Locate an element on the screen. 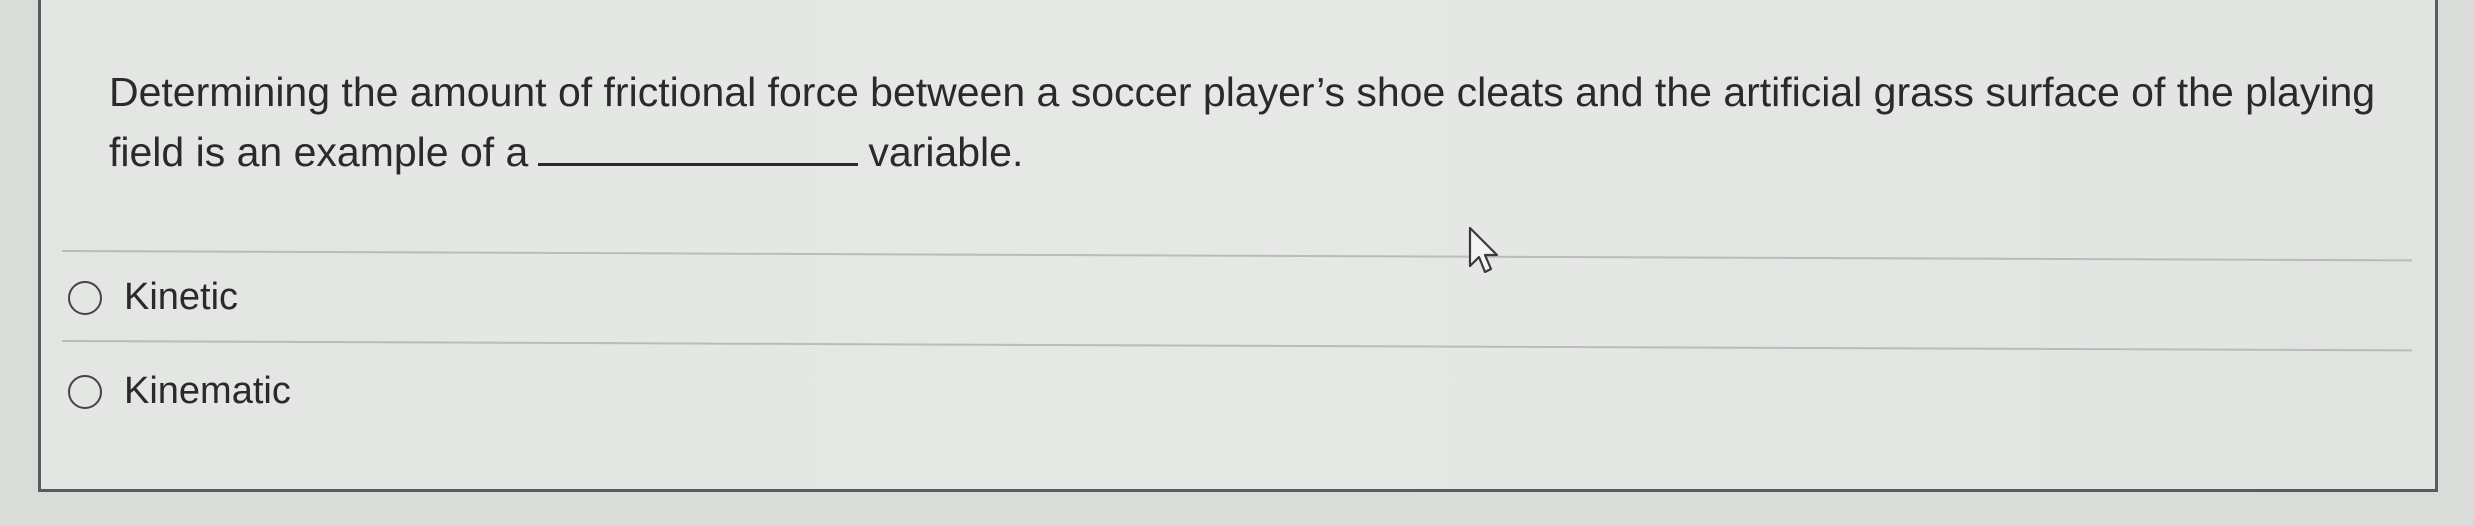 The height and width of the screenshot is (526, 2474). answer-blank is located at coordinates (698, 147).